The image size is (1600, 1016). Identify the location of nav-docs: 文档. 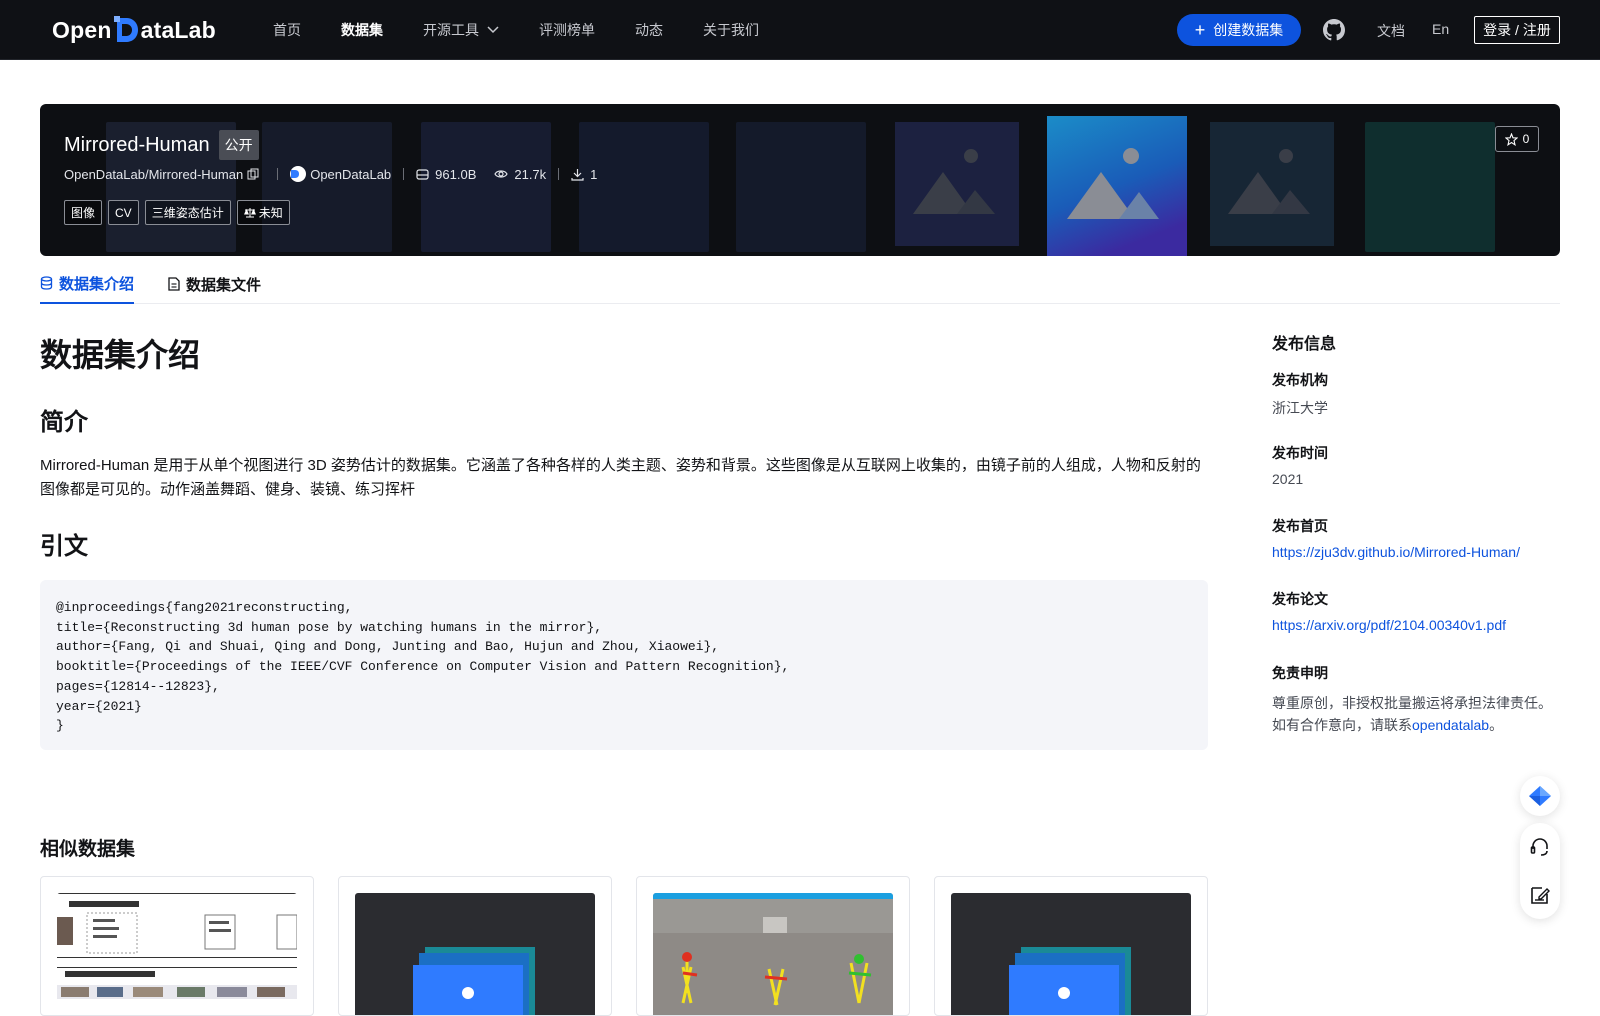
(1391, 31).